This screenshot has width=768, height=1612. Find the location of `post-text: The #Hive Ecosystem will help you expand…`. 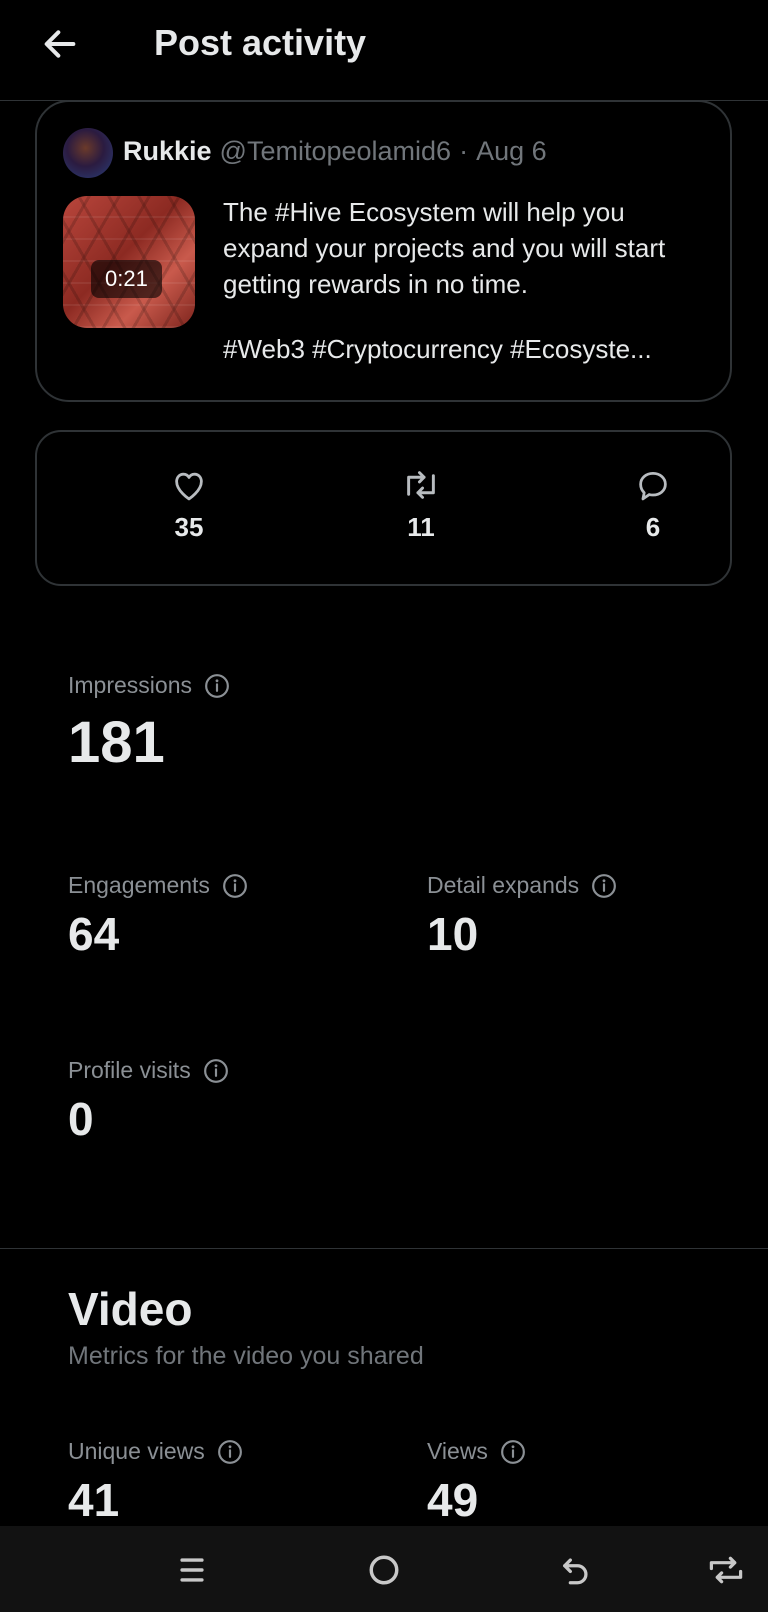

post-text: The #Hive Ecosystem will help you expand… is located at coordinates (444, 248).